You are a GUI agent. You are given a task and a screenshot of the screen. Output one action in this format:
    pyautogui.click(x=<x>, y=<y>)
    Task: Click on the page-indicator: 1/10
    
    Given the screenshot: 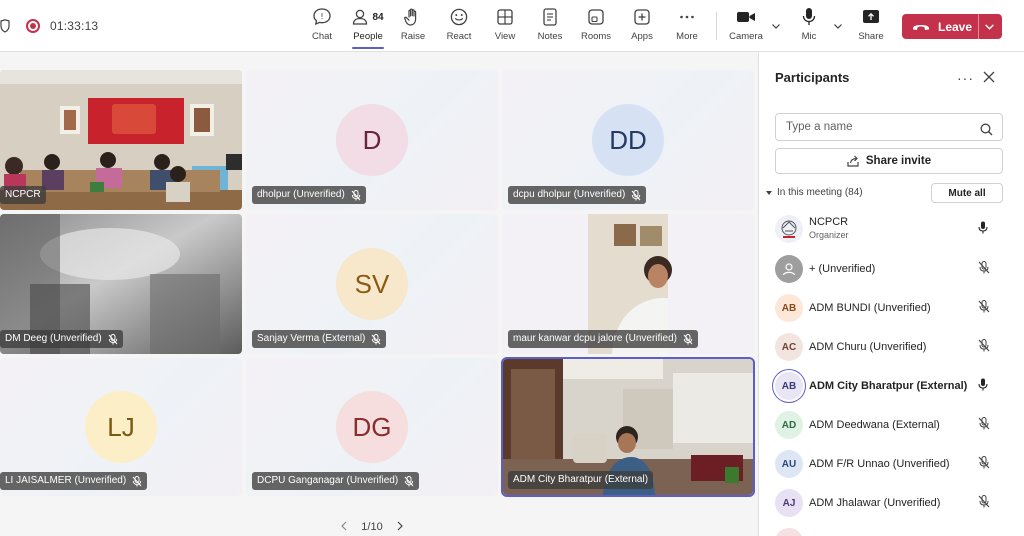 What is the action you would take?
    pyautogui.click(x=372, y=527)
    